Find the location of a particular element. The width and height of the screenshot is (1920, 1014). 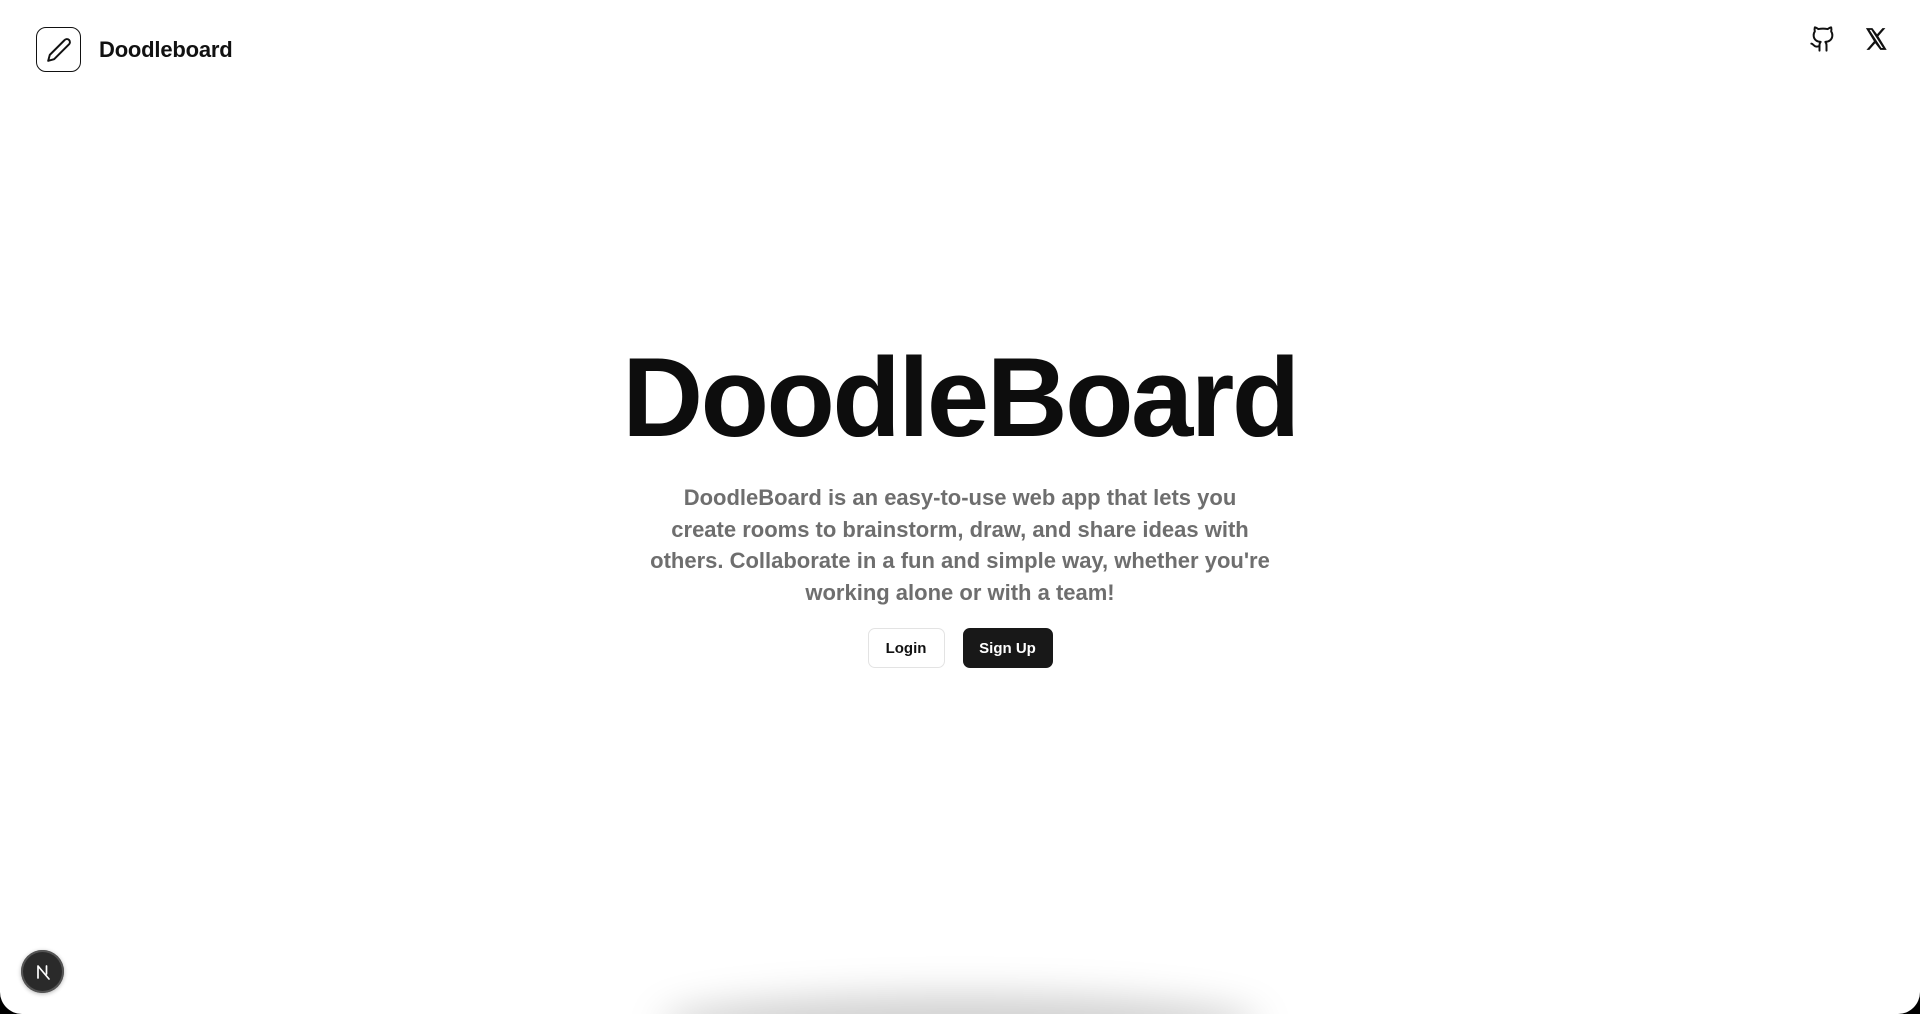

github-link is located at coordinates (1823, 39).